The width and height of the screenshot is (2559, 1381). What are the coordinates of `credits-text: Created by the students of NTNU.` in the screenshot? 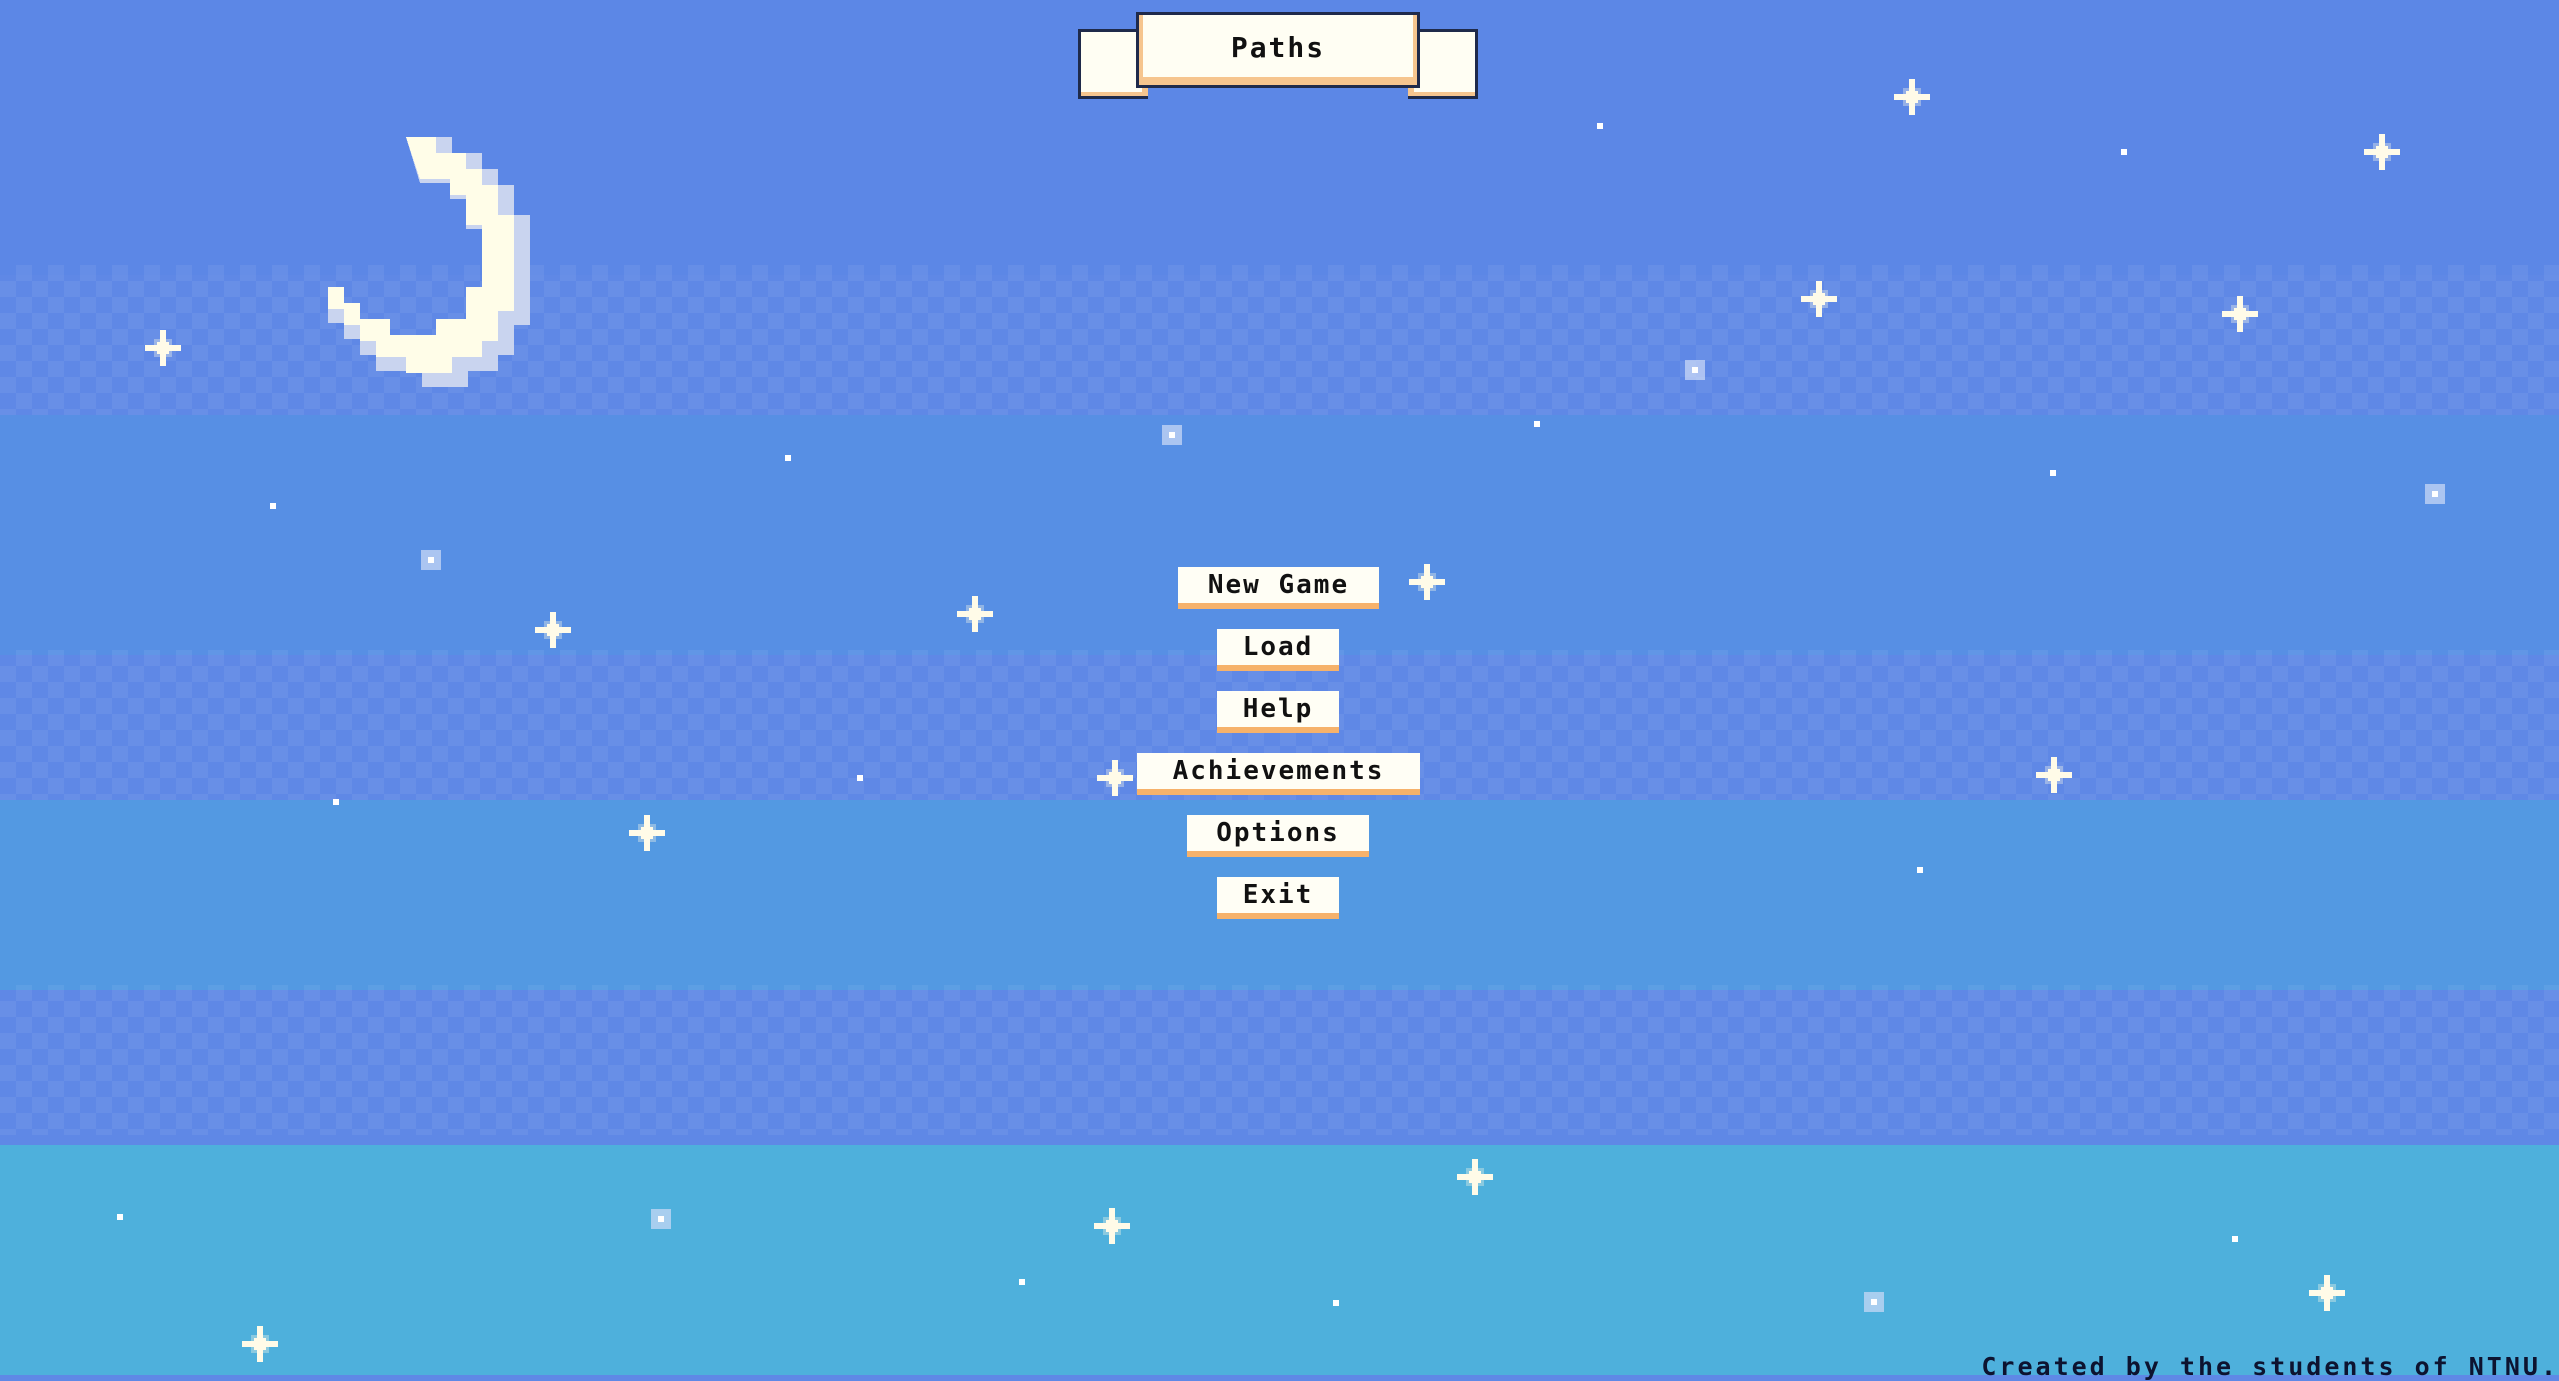 It's located at (2270, 1366).